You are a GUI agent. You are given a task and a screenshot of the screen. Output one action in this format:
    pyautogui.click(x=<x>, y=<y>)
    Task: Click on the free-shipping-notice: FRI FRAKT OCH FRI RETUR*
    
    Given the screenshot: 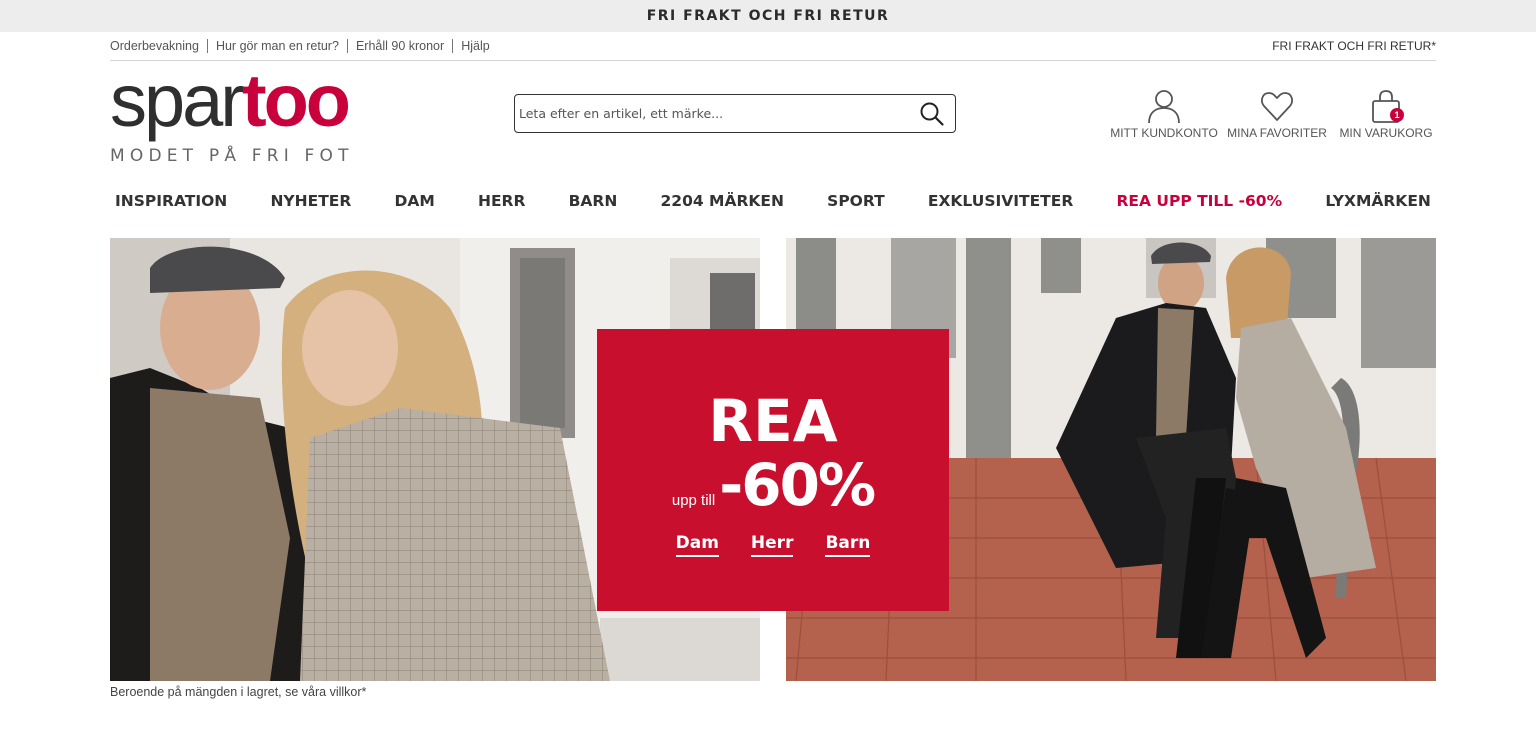 What is the action you would take?
    pyautogui.click(x=1354, y=46)
    